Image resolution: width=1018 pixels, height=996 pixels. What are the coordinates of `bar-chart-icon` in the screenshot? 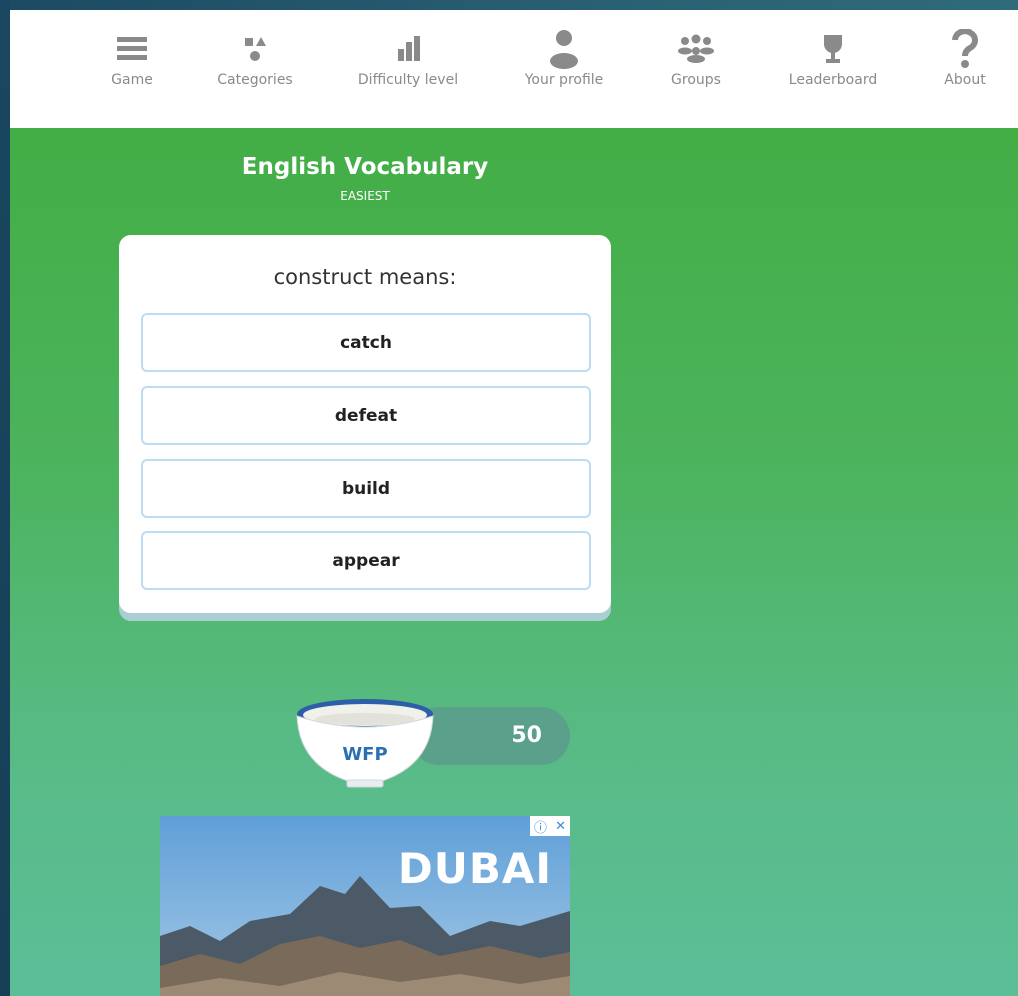 It's located at (408, 49).